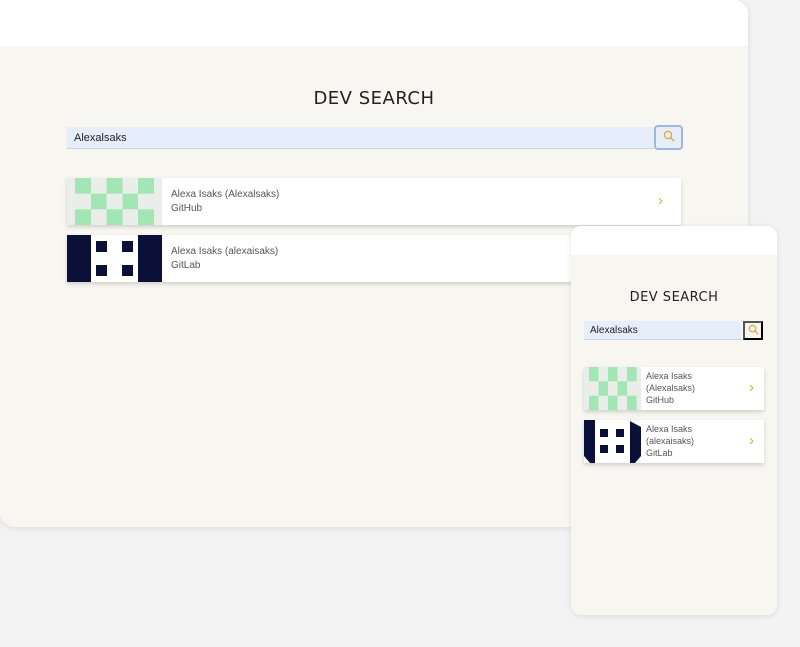  What do you see at coordinates (374, 23) in the screenshot?
I see `desktop-header-bar` at bounding box center [374, 23].